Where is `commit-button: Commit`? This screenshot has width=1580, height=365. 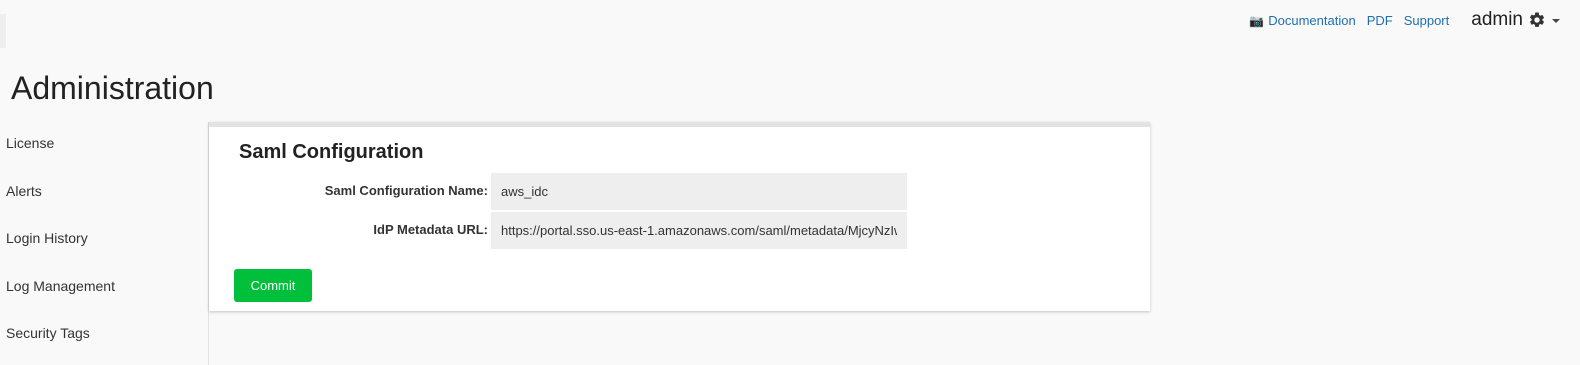
commit-button: Commit is located at coordinates (273, 285).